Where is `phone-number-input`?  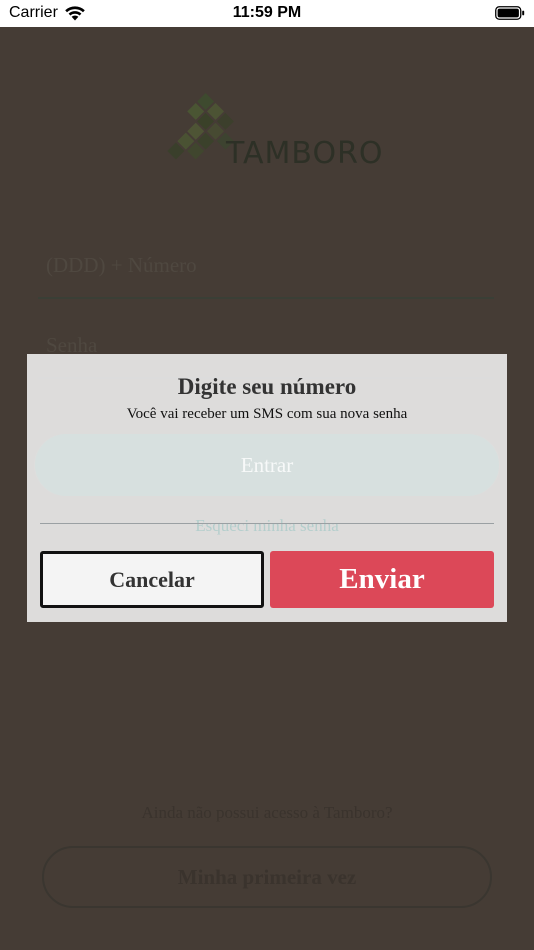 phone-number-input is located at coordinates (267, 485).